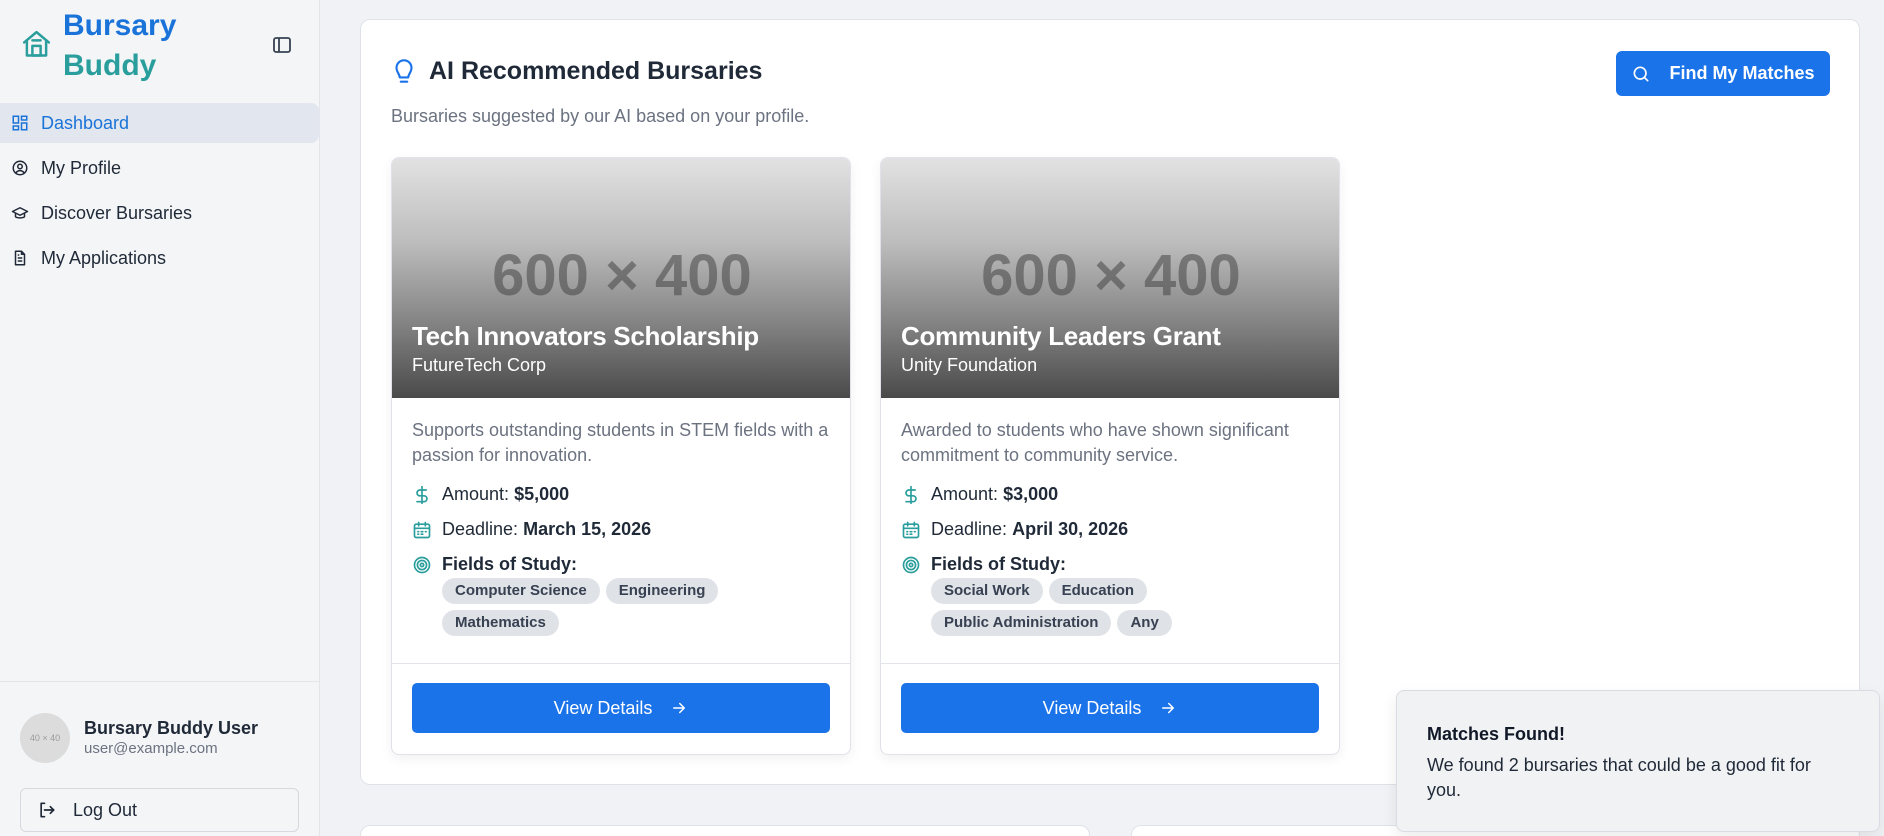 This screenshot has width=1884, height=836. I want to click on sidebar-item-label: Discover Bursaries, so click(117, 212).